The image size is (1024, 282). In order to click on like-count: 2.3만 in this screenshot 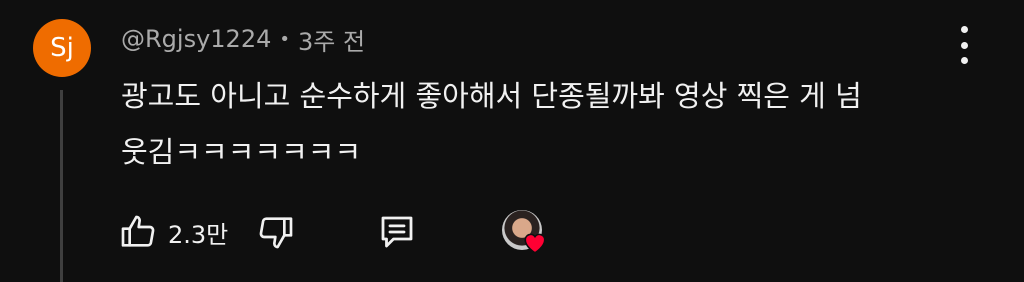, I will do `click(198, 234)`.